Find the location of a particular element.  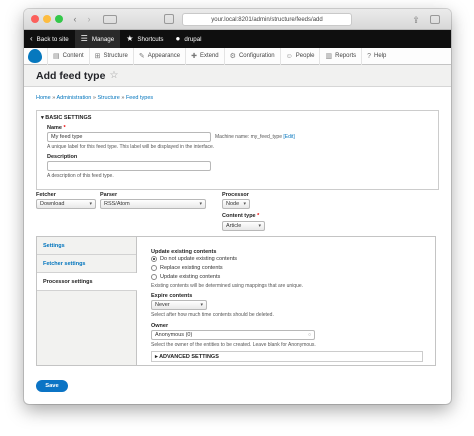

star-icon: ★ is located at coordinates (130, 38).